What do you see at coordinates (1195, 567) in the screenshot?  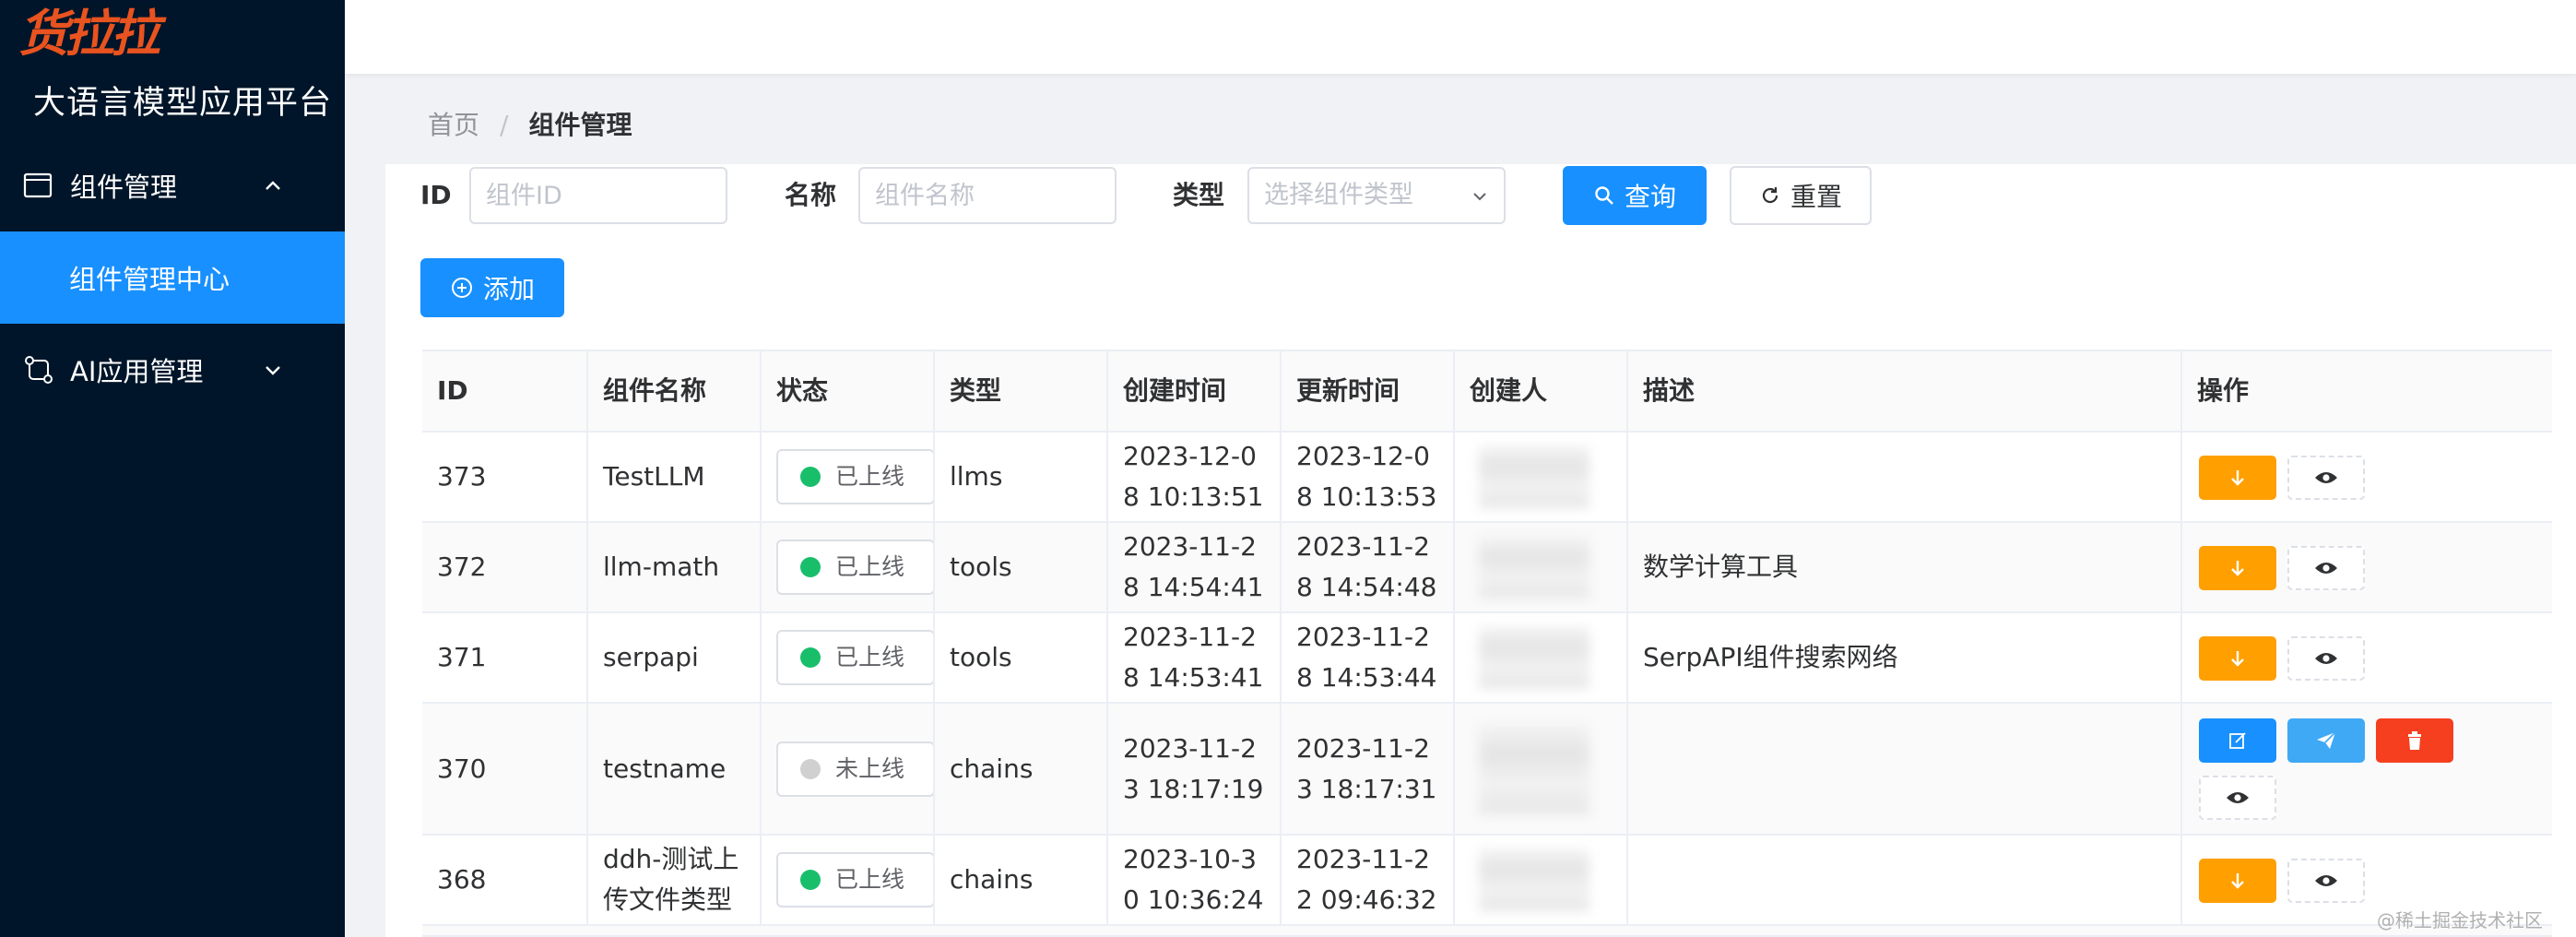 I see `cell-created: 2023-11-2 8 14:54:41` at bounding box center [1195, 567].